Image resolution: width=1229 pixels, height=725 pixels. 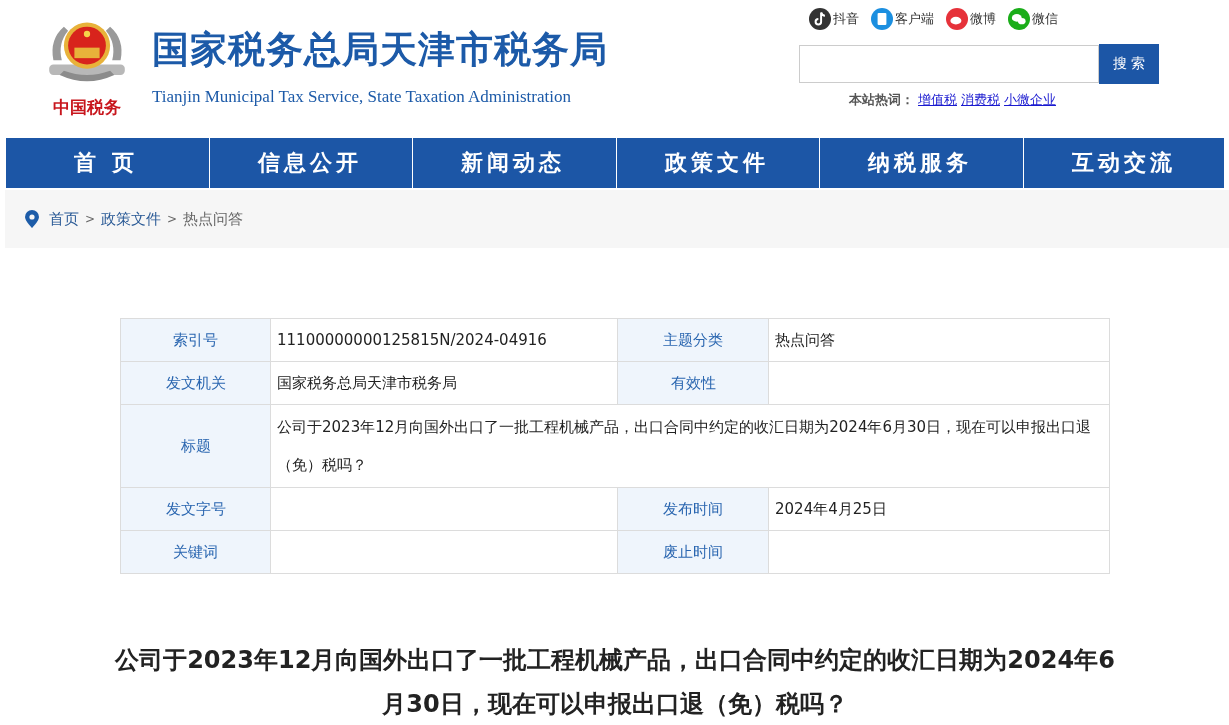 I want to click on social-link: 微信, so click(x=1033, y=19).